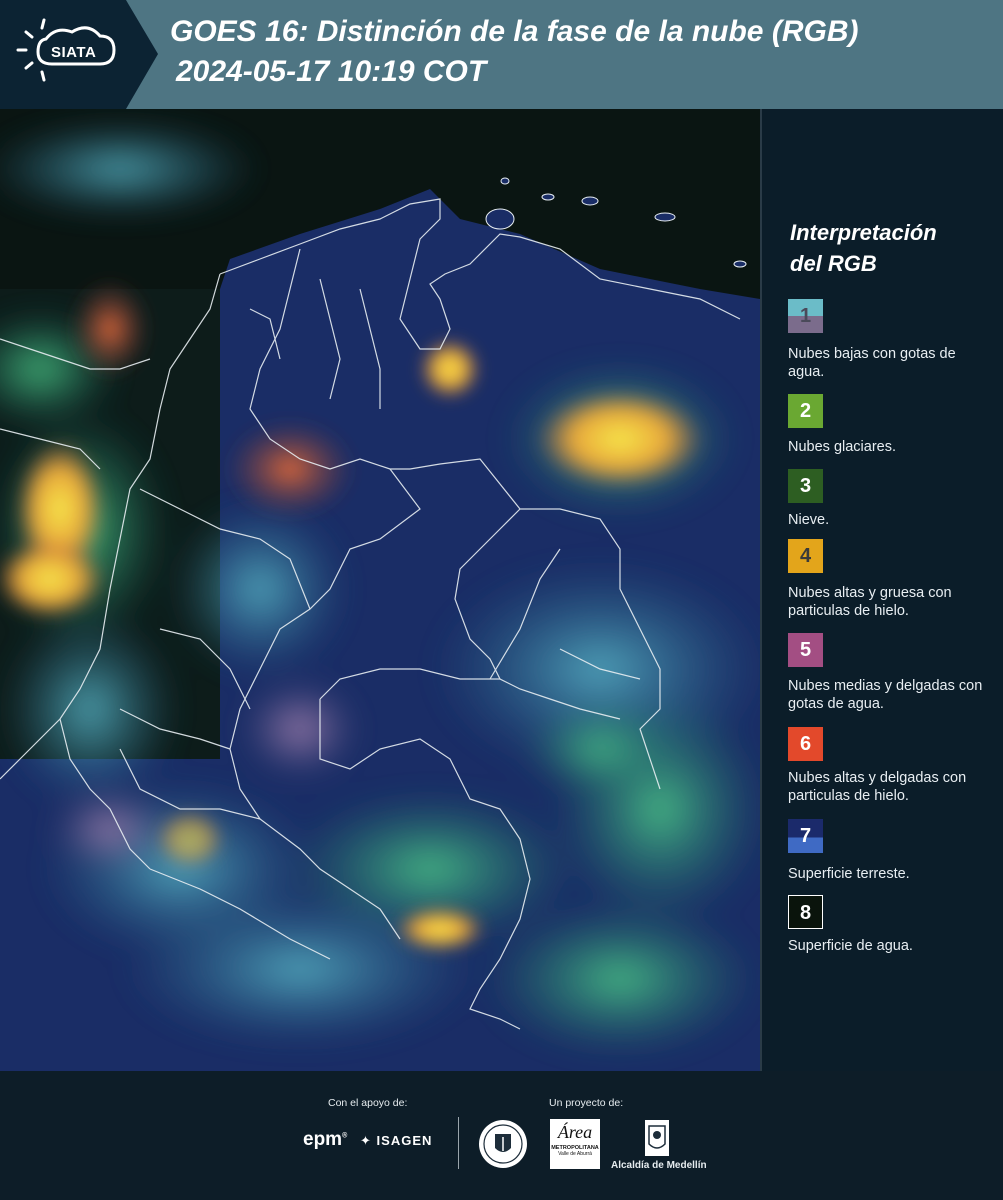 The image size is (1003, 1200). I want to click on legend-title-line2: del RGB, so click(833, 263).